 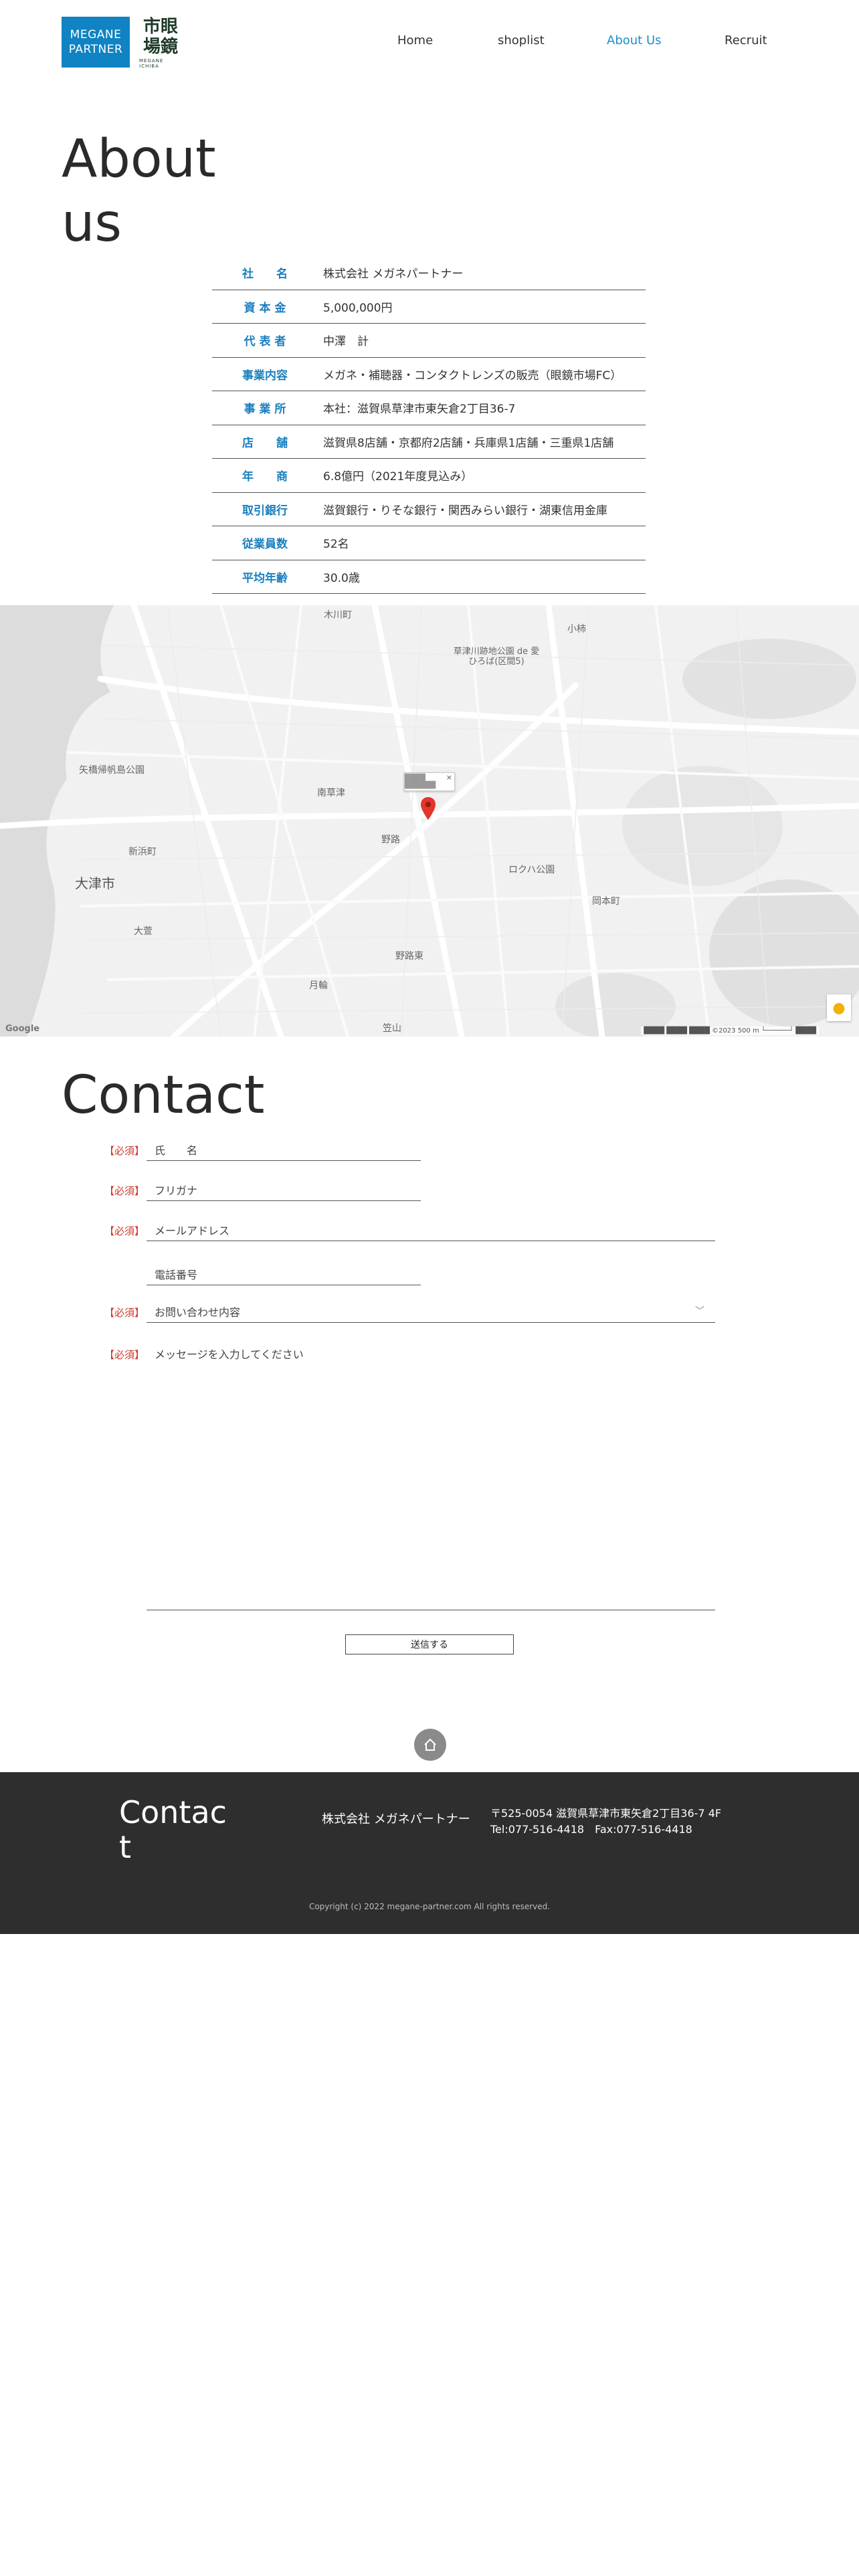 I want to click on row-key: 社 名, so click(x=265, y=275).